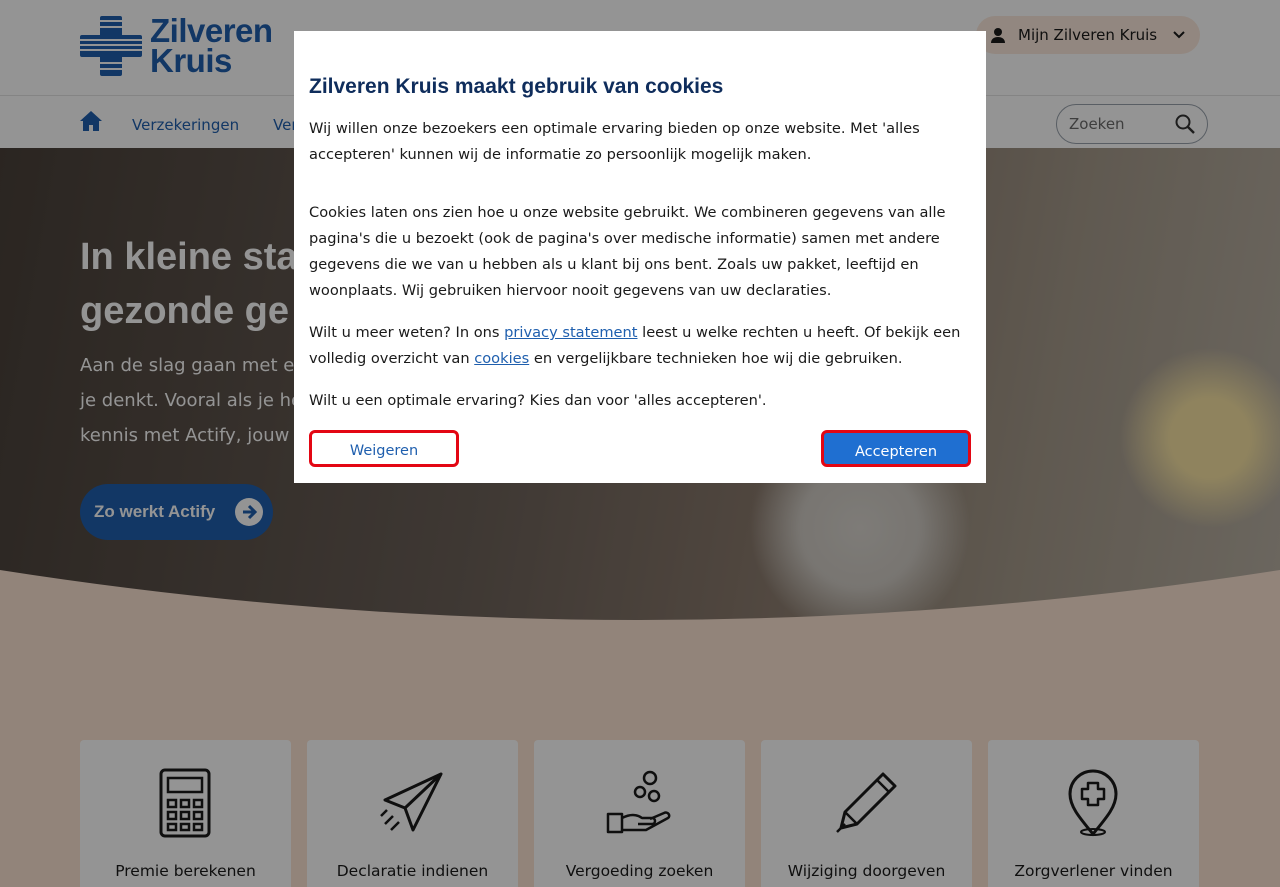  Describe the element at coordinates (896, 448) in the screenshot. I see `accept-cookies-button: Accepteren` at that location.